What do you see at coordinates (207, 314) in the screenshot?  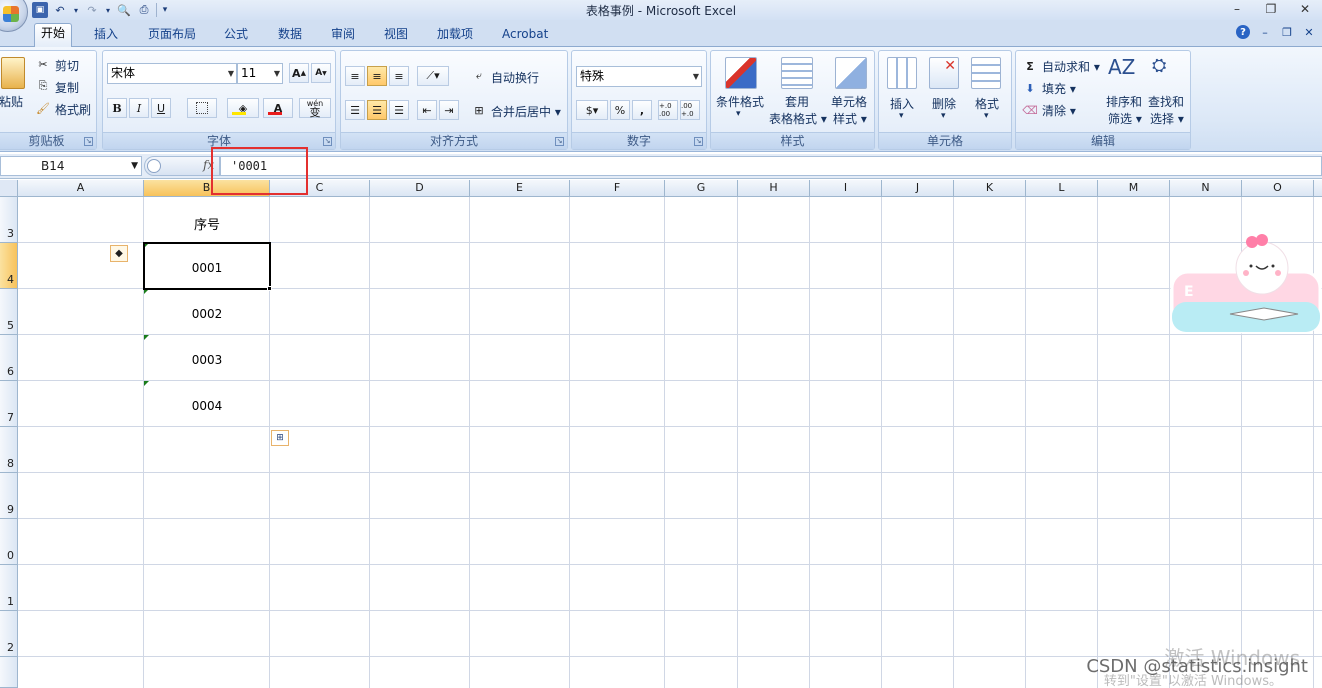 I see `cell-b5: 0002` at bounding box center [207, 314].